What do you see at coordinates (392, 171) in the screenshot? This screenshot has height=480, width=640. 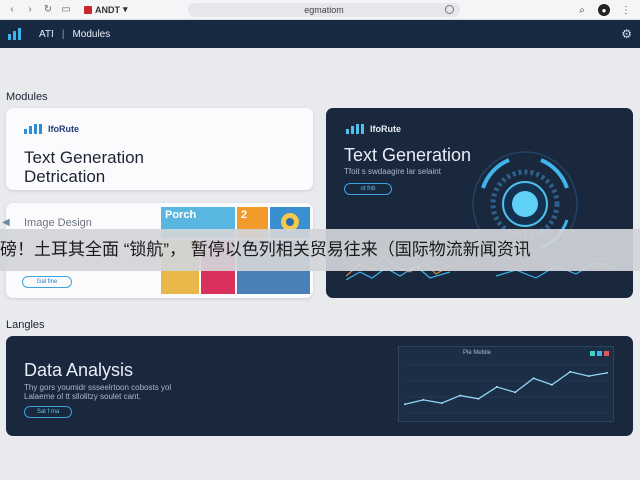 I see `card-subtitle: Tfoit s swdaagire lar selaint` at bounding box center [392, 171].